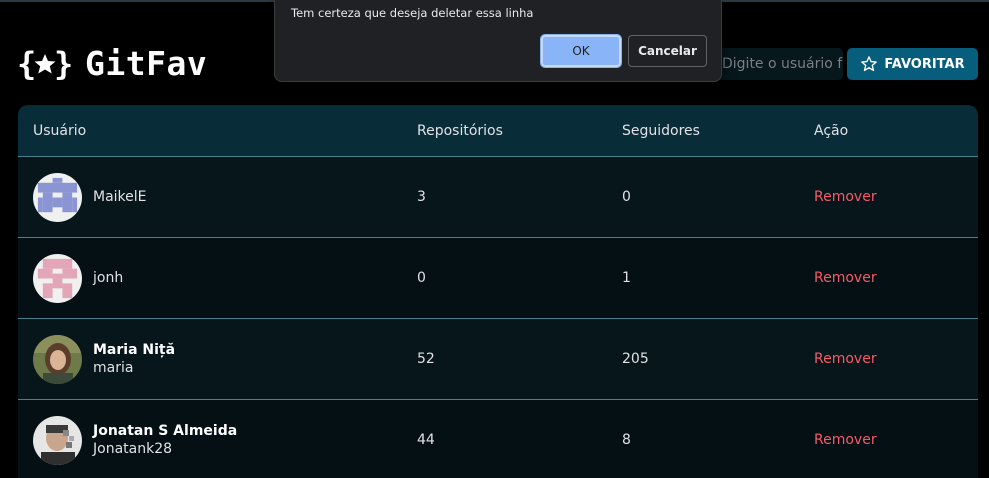 Image resolution: width=989 pixels, height=478 pixels. Describe the element at coordinates (217, 359) in the screenshot. I see `user-cell: Maria Niță maria` at that location.